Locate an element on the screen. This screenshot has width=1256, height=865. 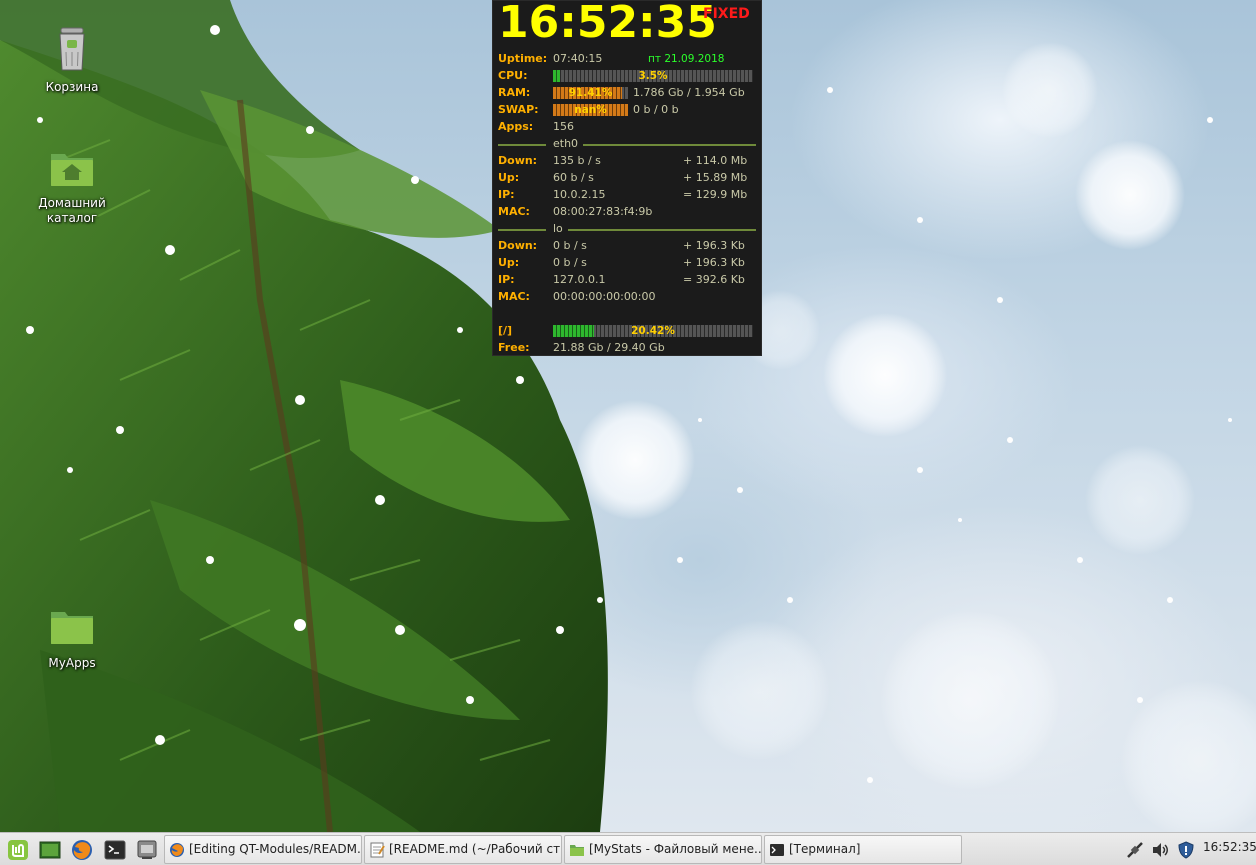
disk-bar: 20.42% is located at coordinates (653, 331).